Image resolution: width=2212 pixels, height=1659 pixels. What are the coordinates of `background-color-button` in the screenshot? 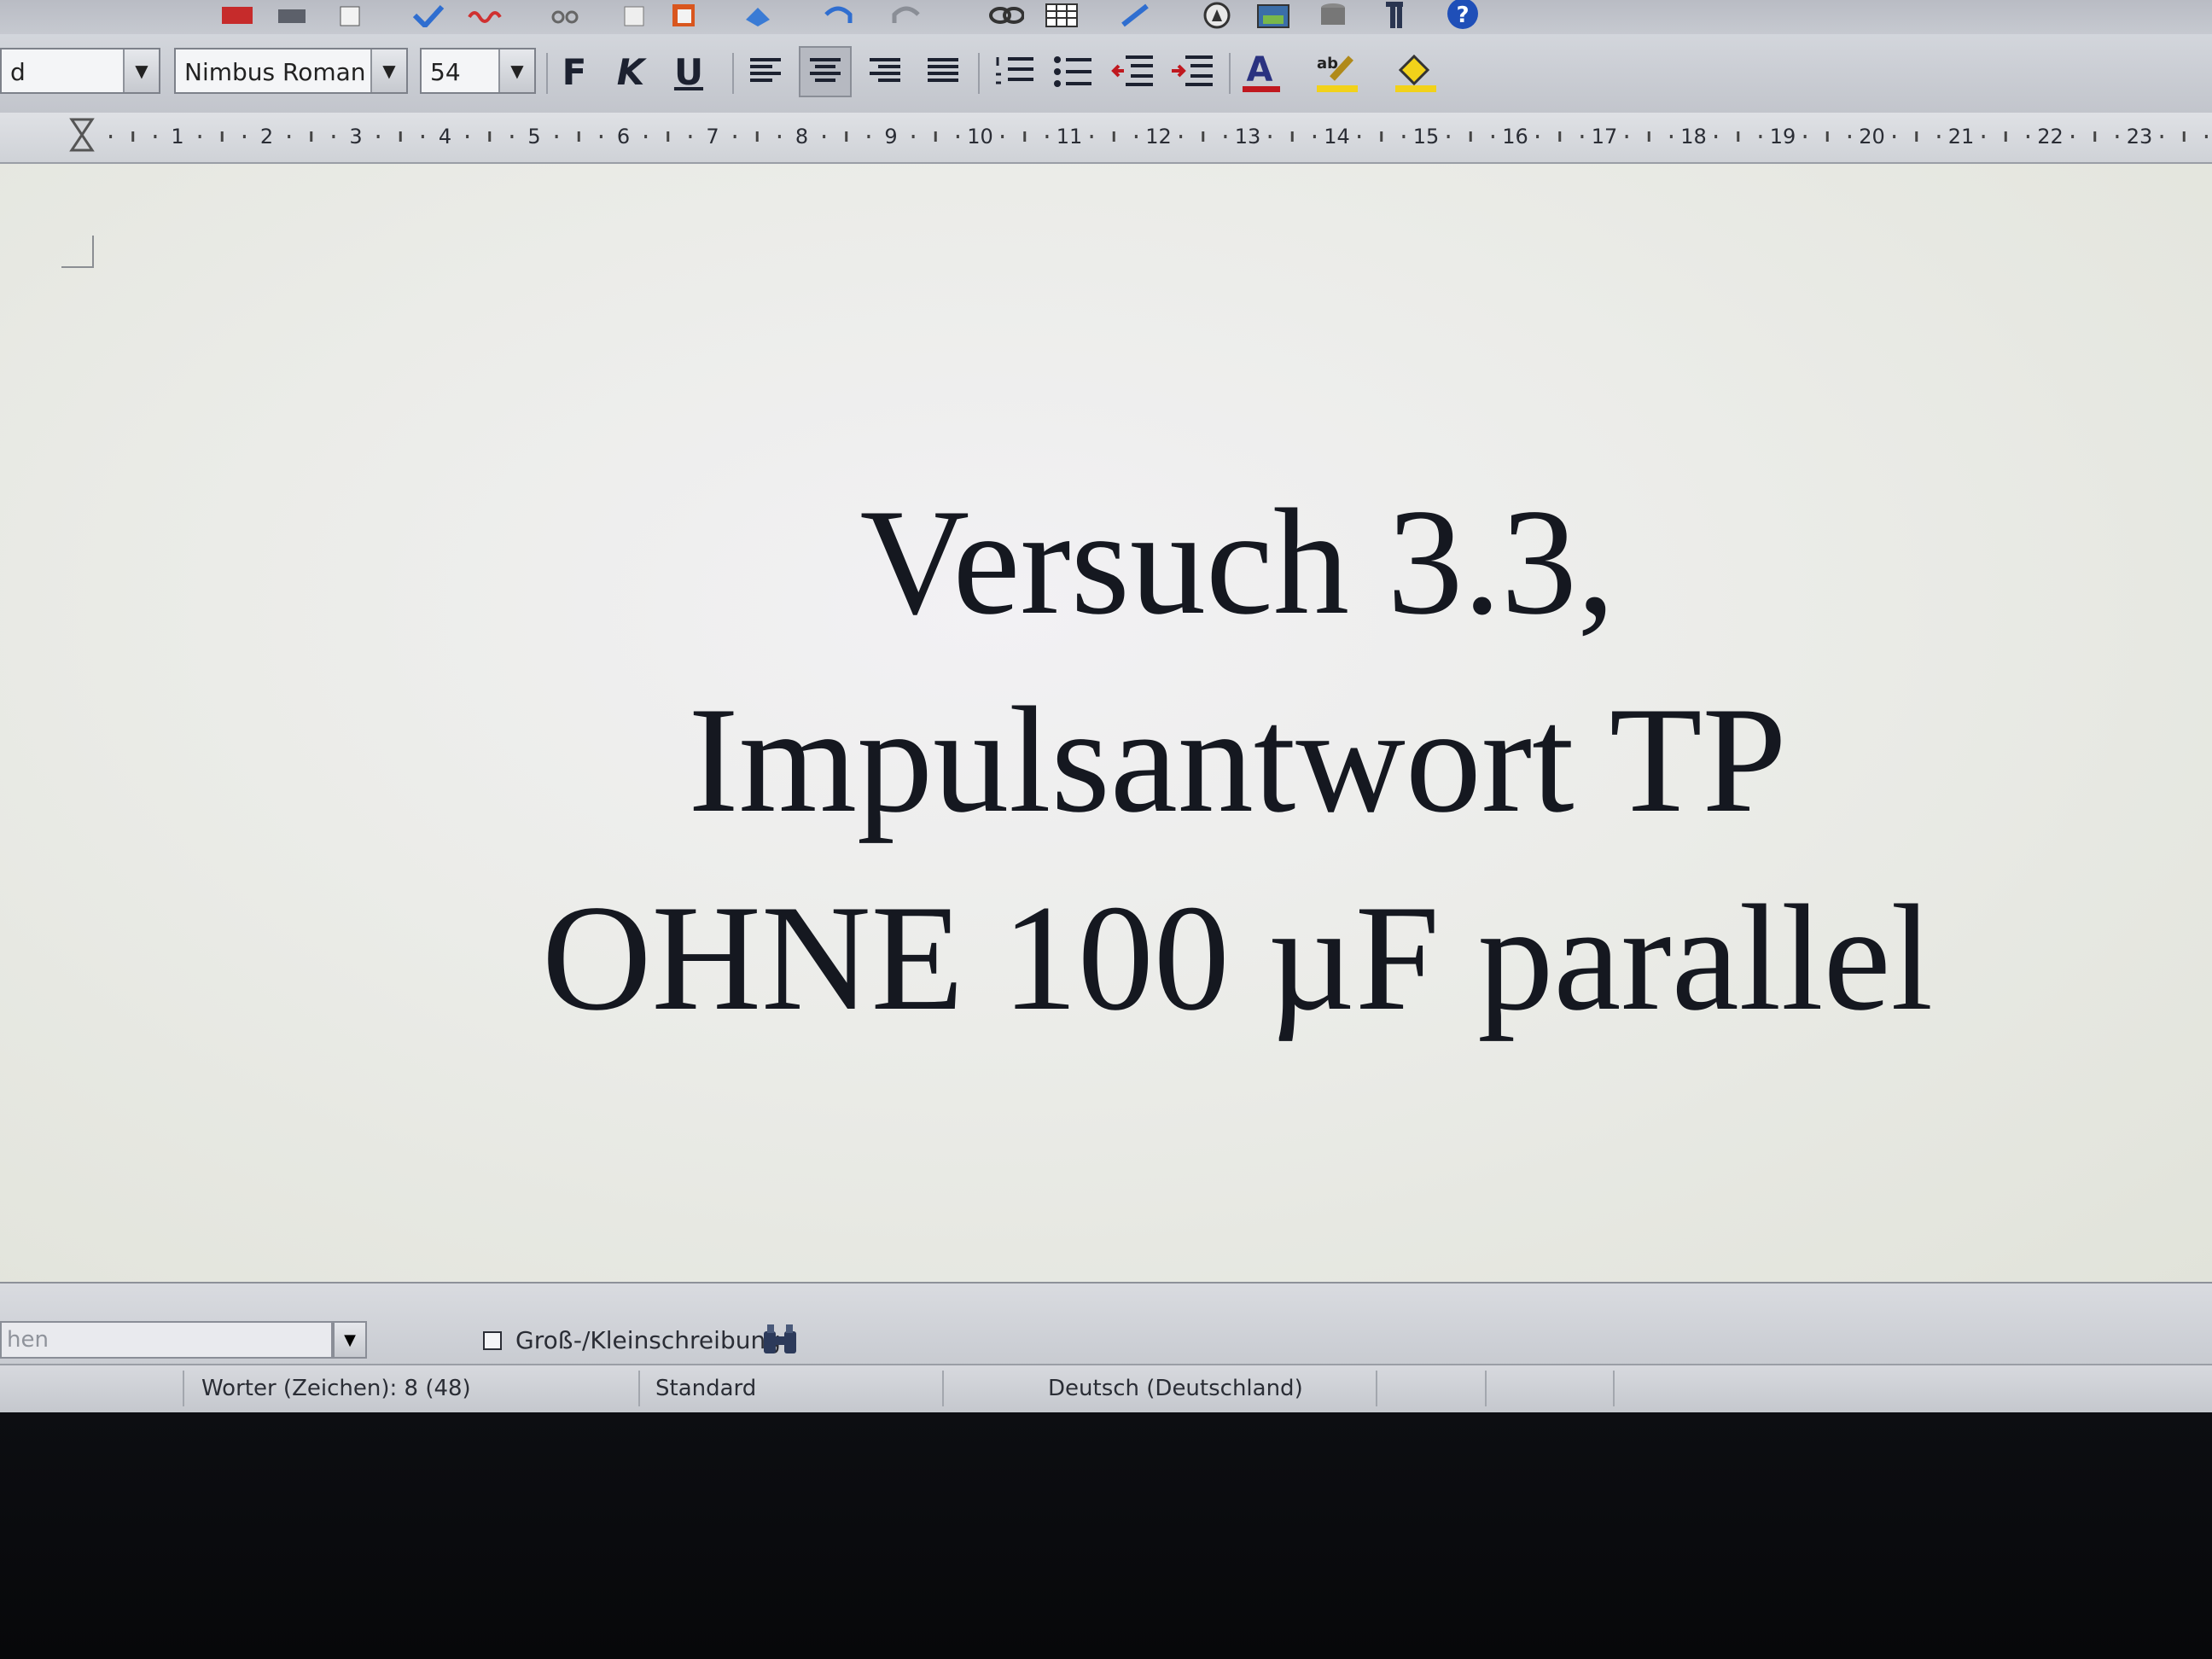 It's located at (1415, 71).